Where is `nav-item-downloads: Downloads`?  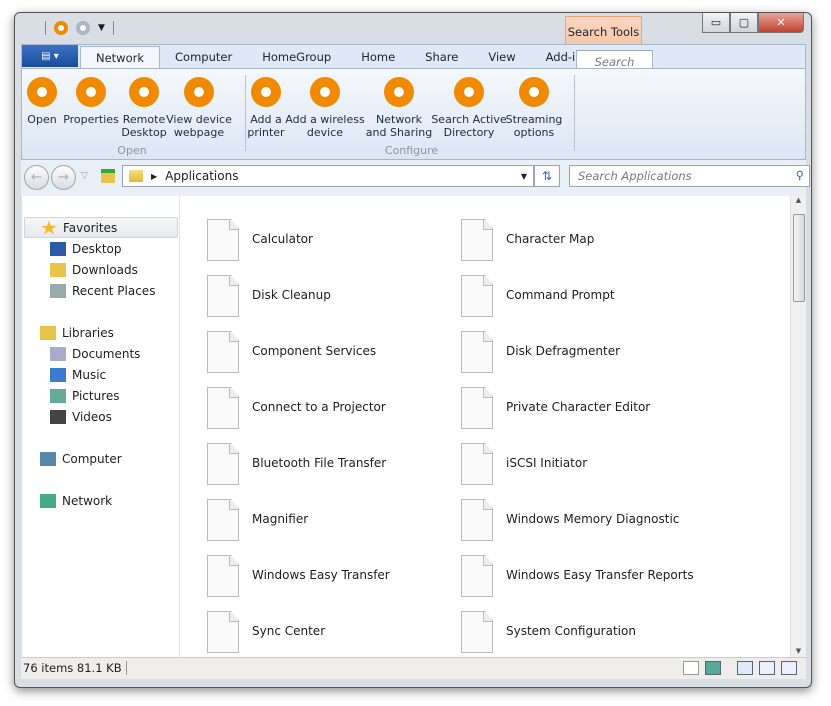 nav-item-downloads: Downloads is located at coordinates (94, 269).